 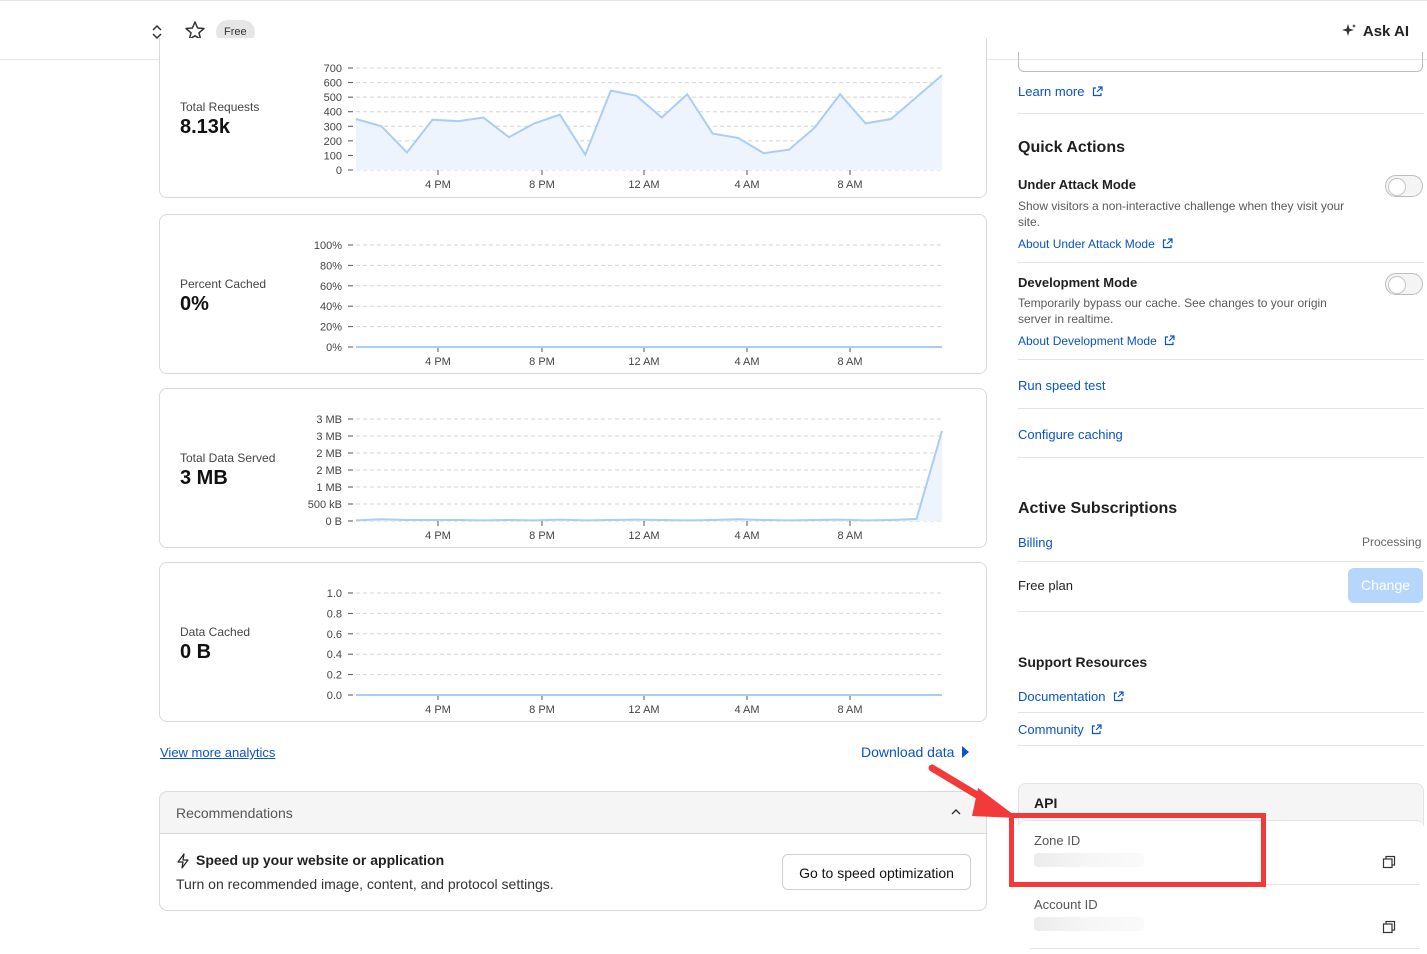 What do you see at coordinates (217, 752) in the screenshot?
I see `view-more-analytics-link: View more analytics` at bounding box center [217, 752].